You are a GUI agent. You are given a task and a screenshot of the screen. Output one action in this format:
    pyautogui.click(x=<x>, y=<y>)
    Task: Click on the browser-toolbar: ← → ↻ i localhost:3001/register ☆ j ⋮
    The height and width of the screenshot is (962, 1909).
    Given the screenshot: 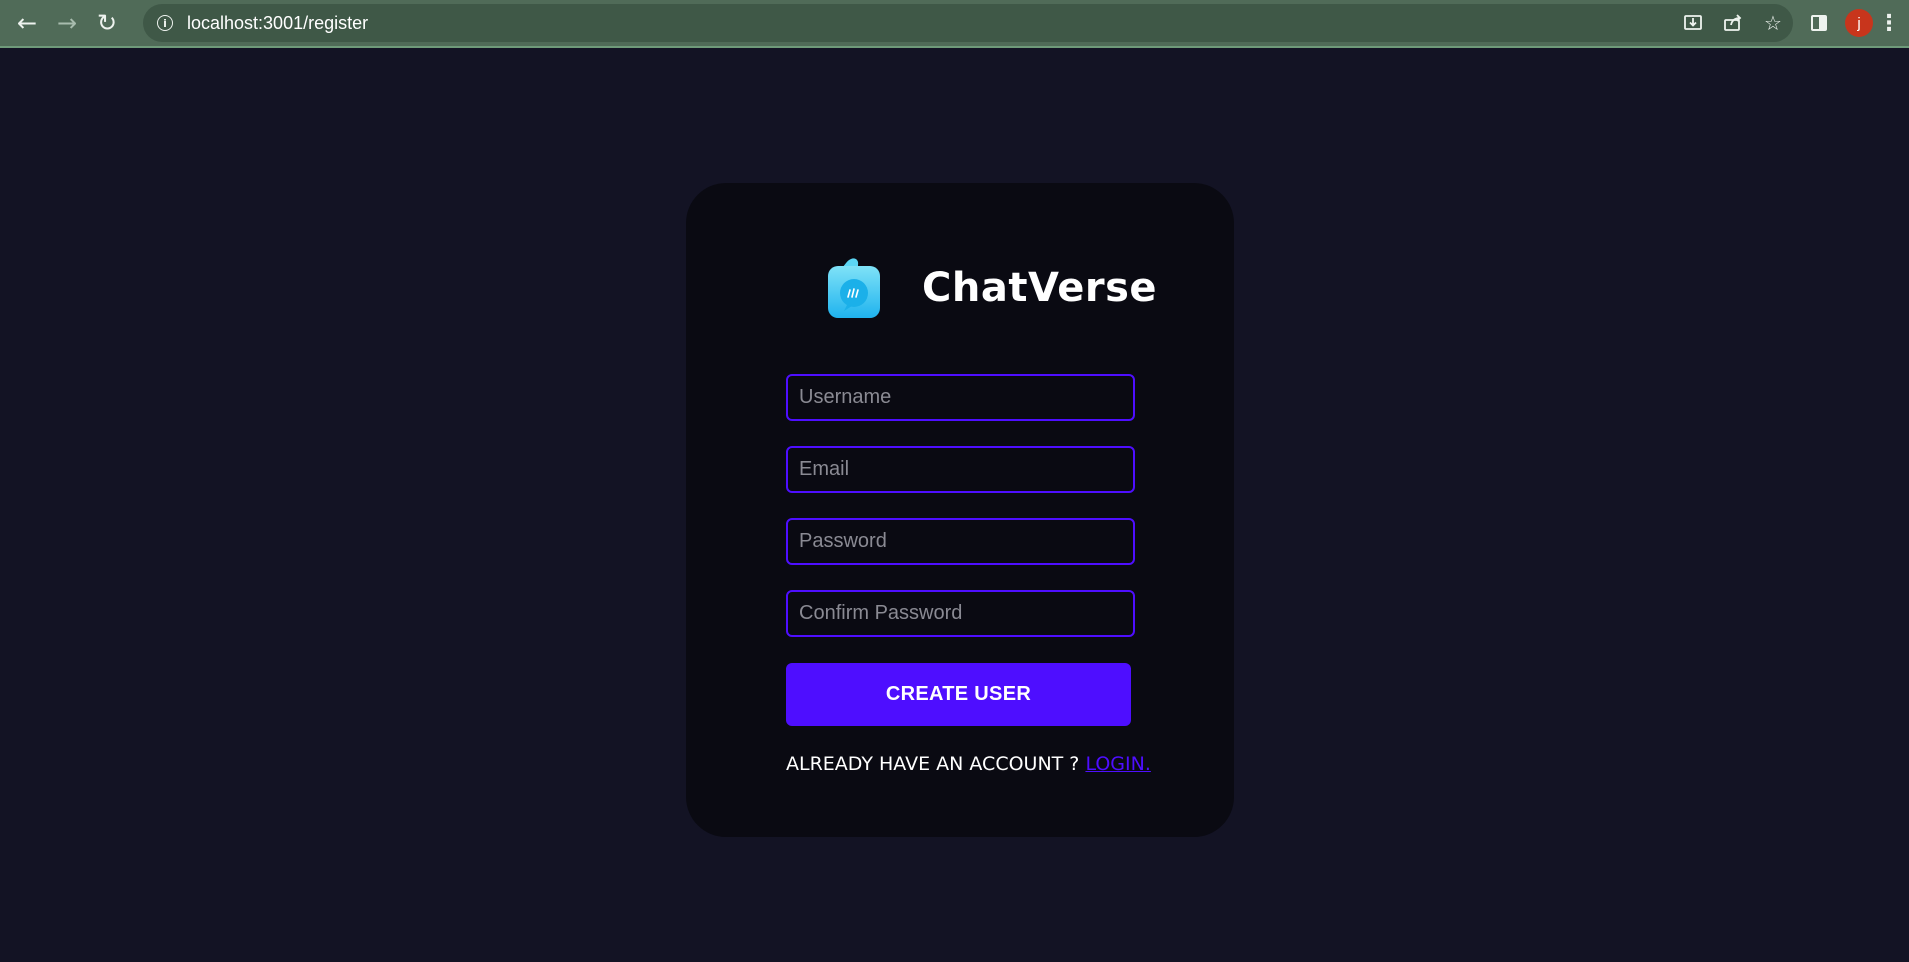 What is the action you would take?
    pyautogui.click(x=954, y=24)
    